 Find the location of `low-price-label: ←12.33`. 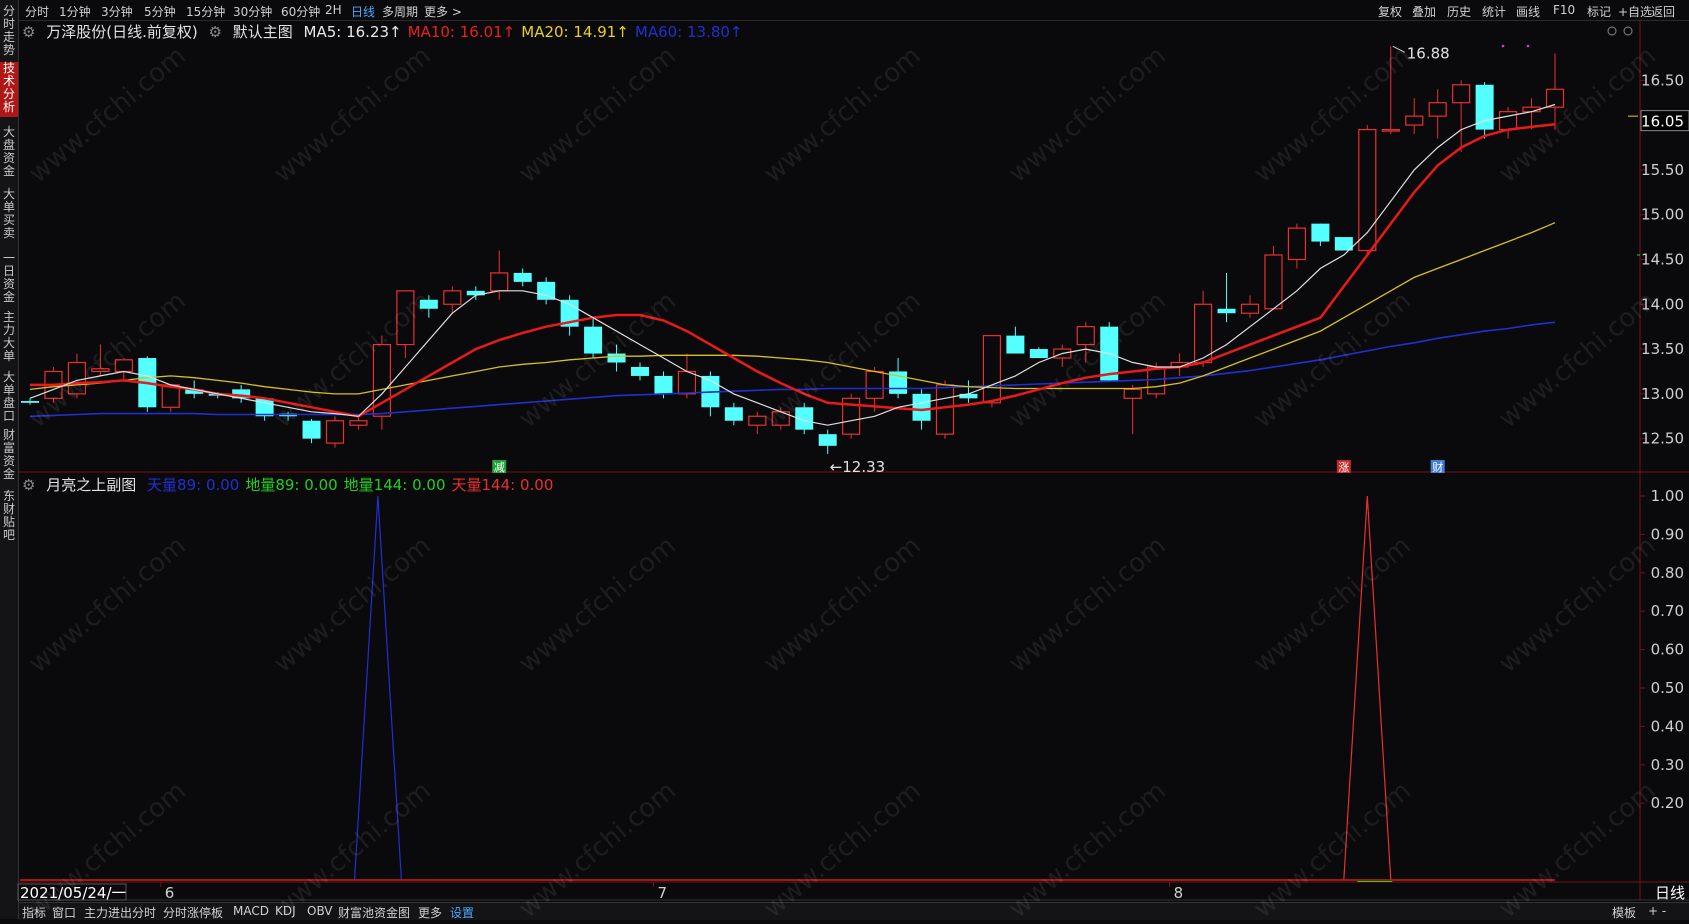

low-price-label: ←12.33 is located at coordinates (858, 467).